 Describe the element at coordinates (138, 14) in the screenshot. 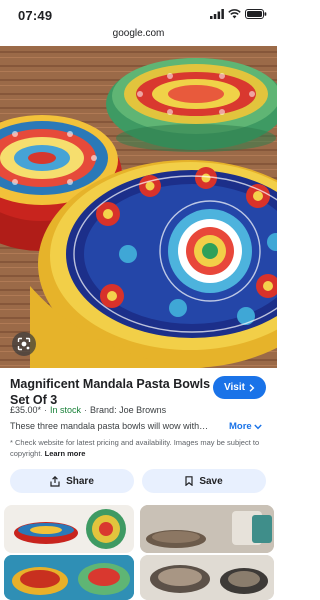

I see `status-bar: 07:49` at that location.